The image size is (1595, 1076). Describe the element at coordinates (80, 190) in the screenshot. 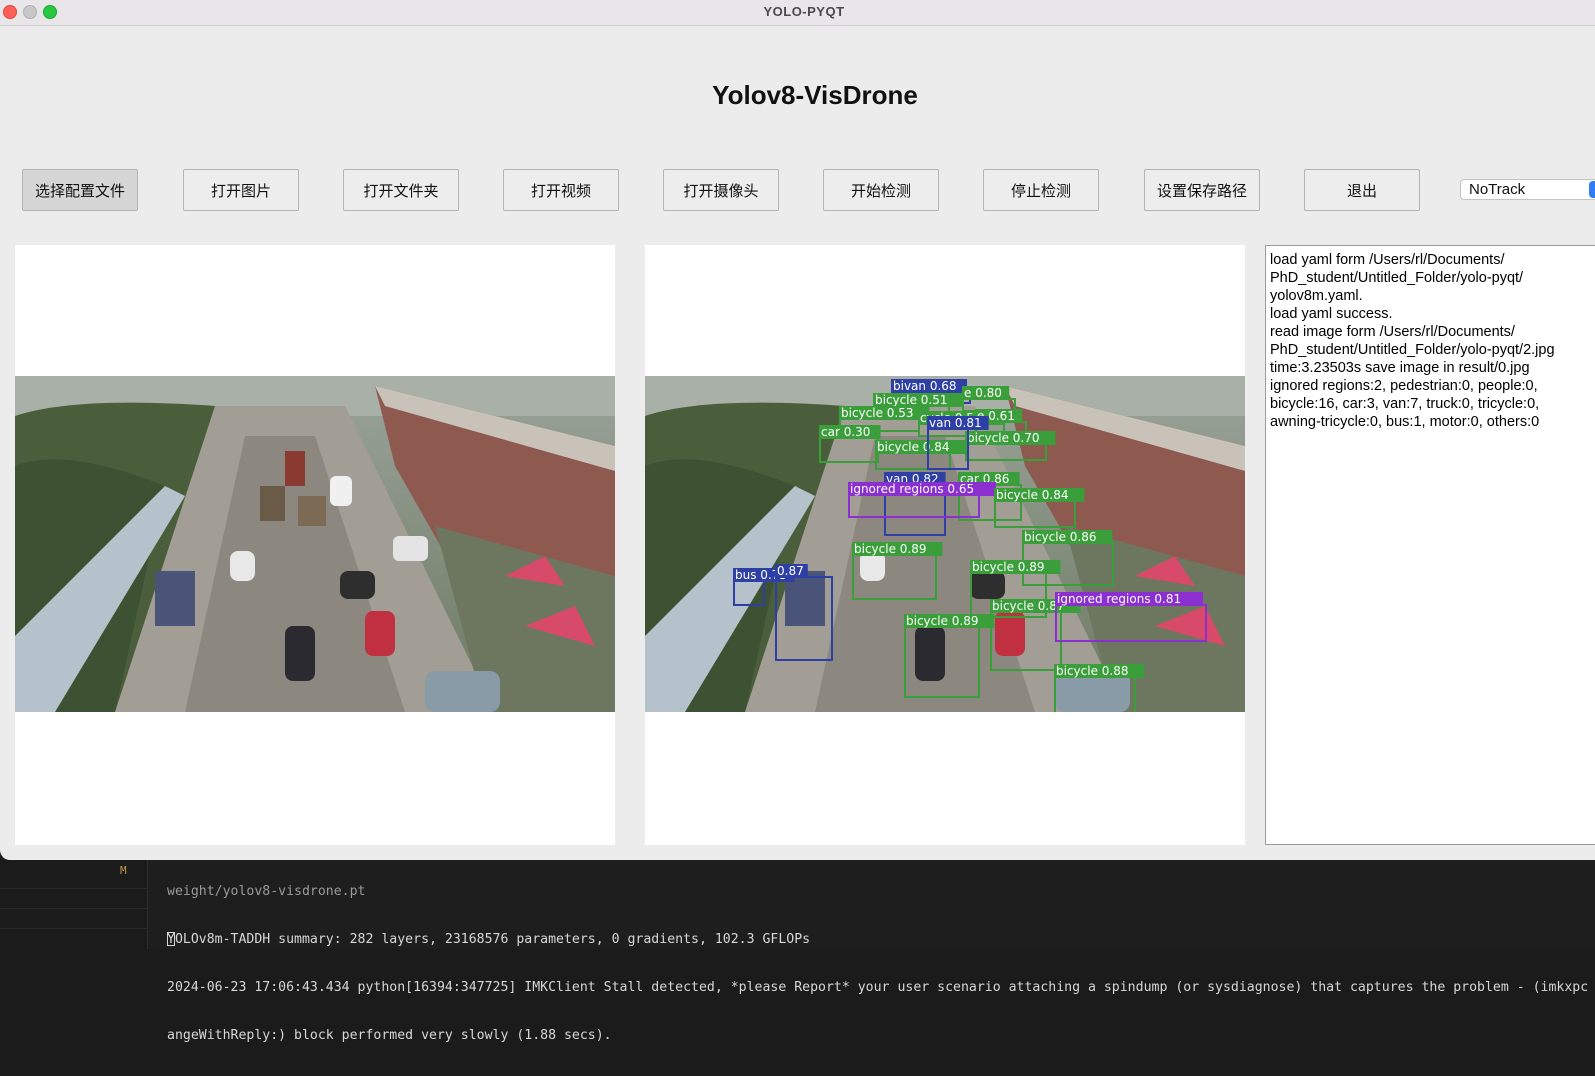

I see `select-config-button: 选择配置文件` at that location.